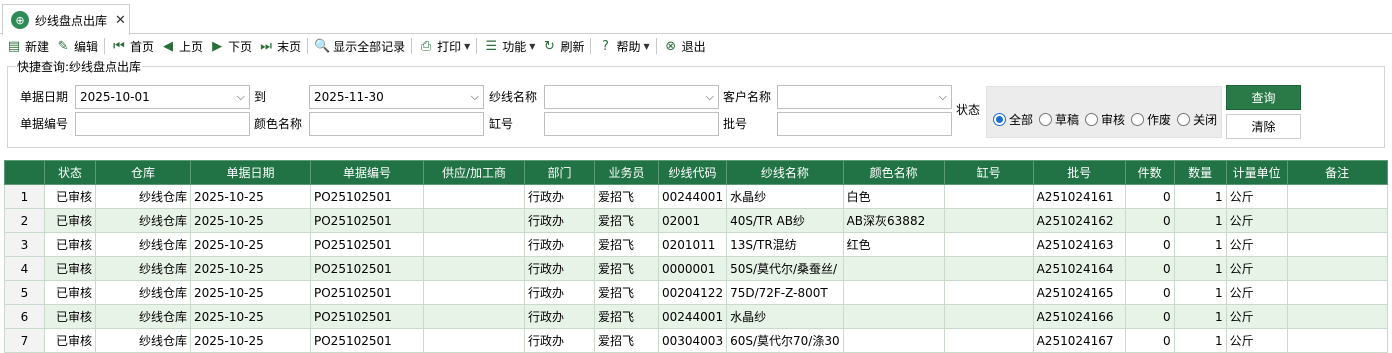  Describe the element at coordinates (1149, 172) in the screenshot. I see `column-header: 件数` at that location.